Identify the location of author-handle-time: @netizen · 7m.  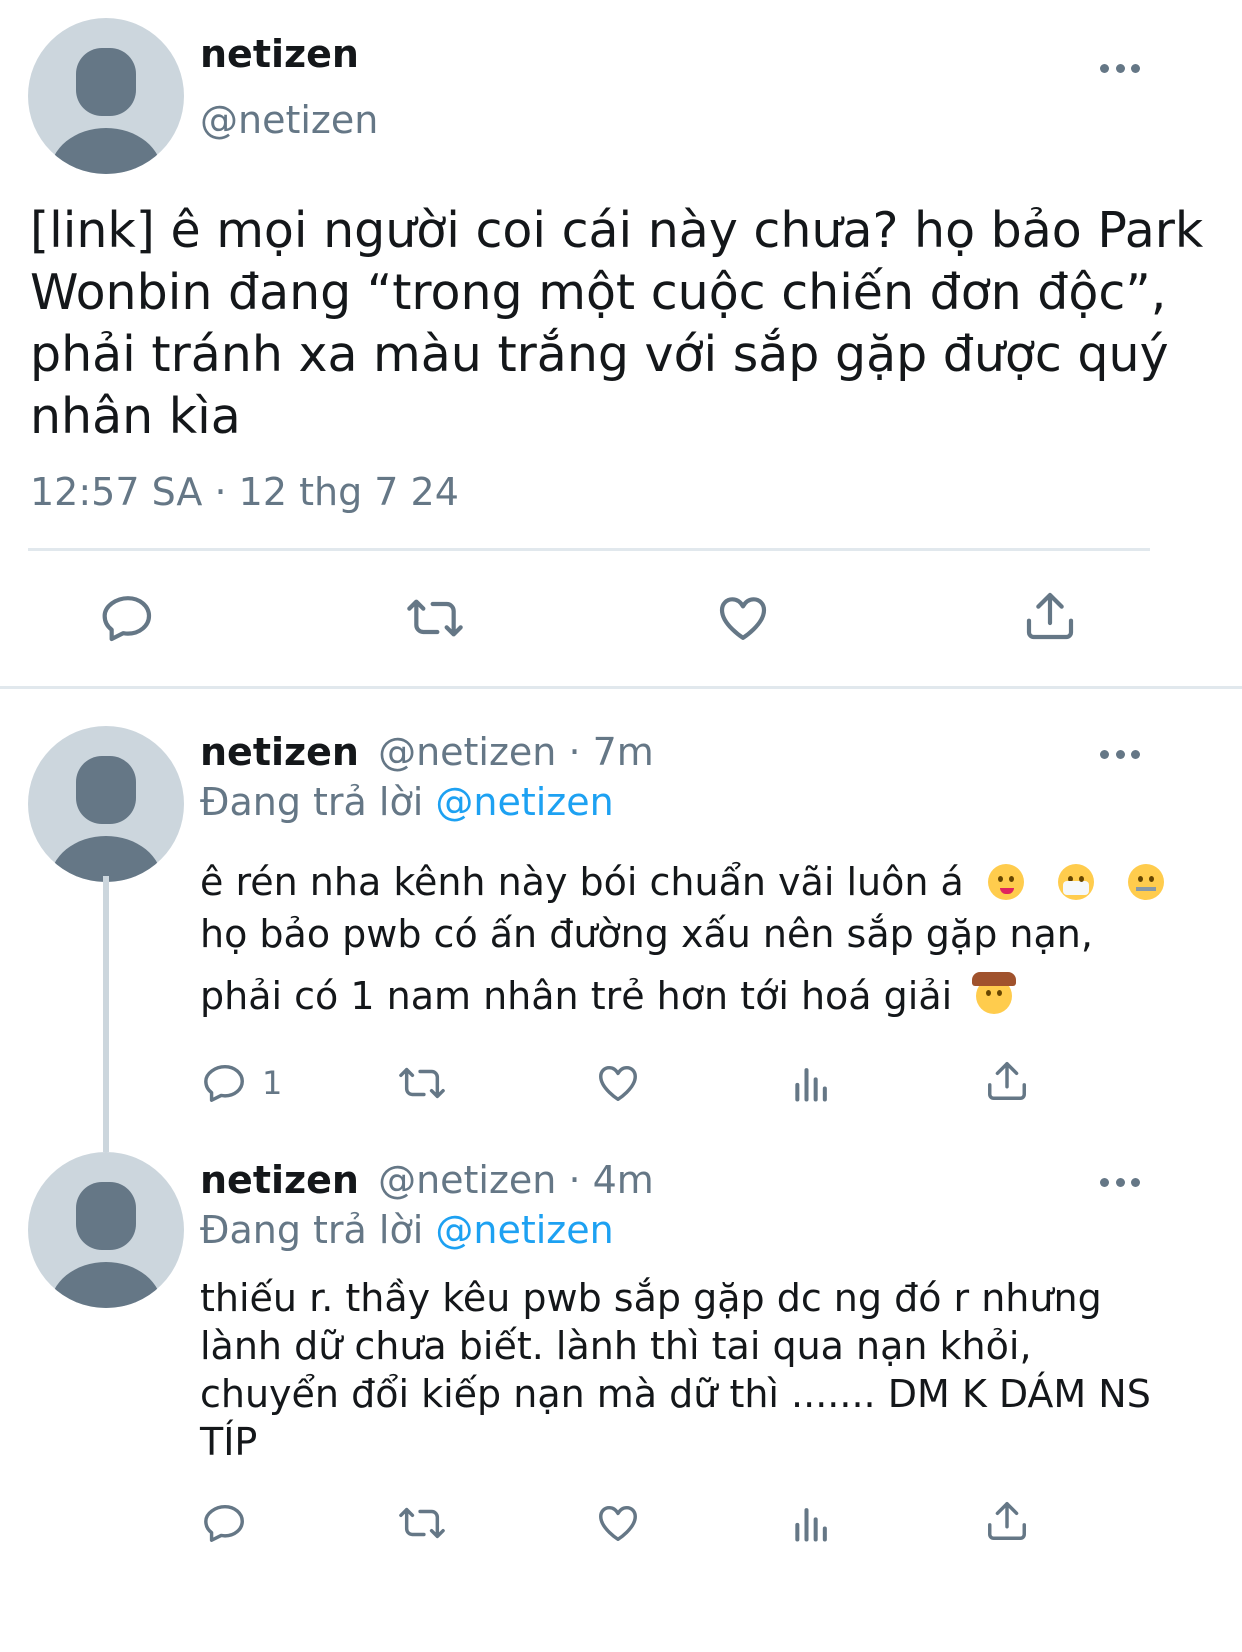
(516, 752).